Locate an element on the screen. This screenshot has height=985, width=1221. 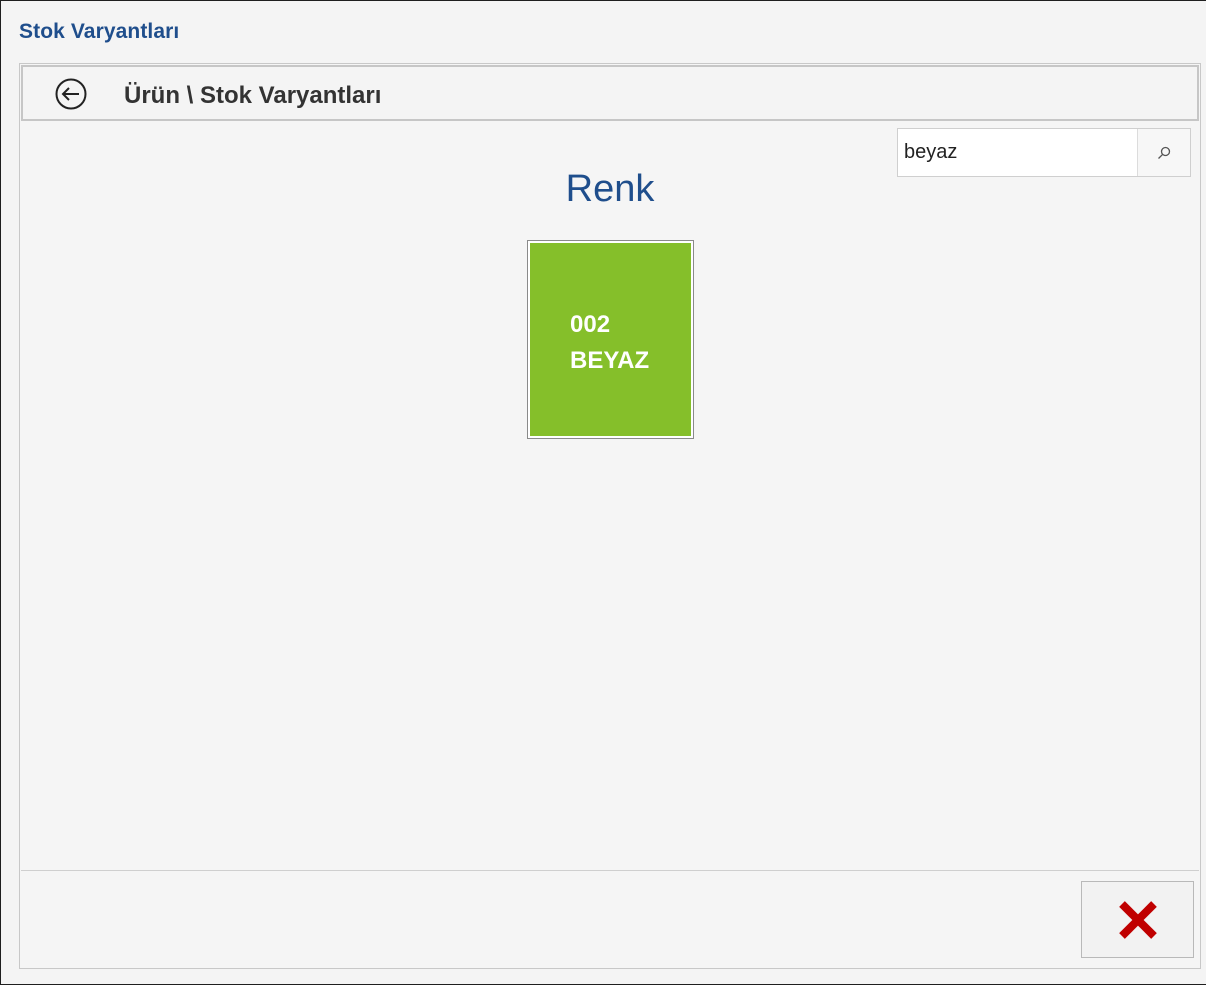
background-strip is located at coordinates (1213, 492).